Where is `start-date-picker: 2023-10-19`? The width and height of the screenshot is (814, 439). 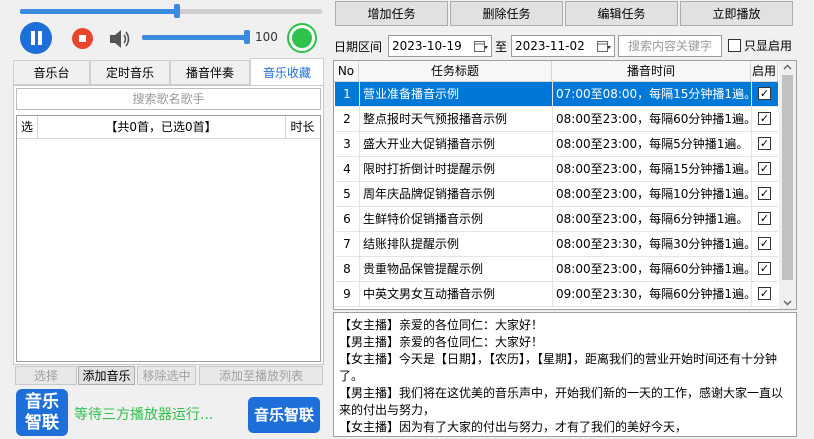
start-date-picker: 2023-10-19 is located at coordinates (440, 46).